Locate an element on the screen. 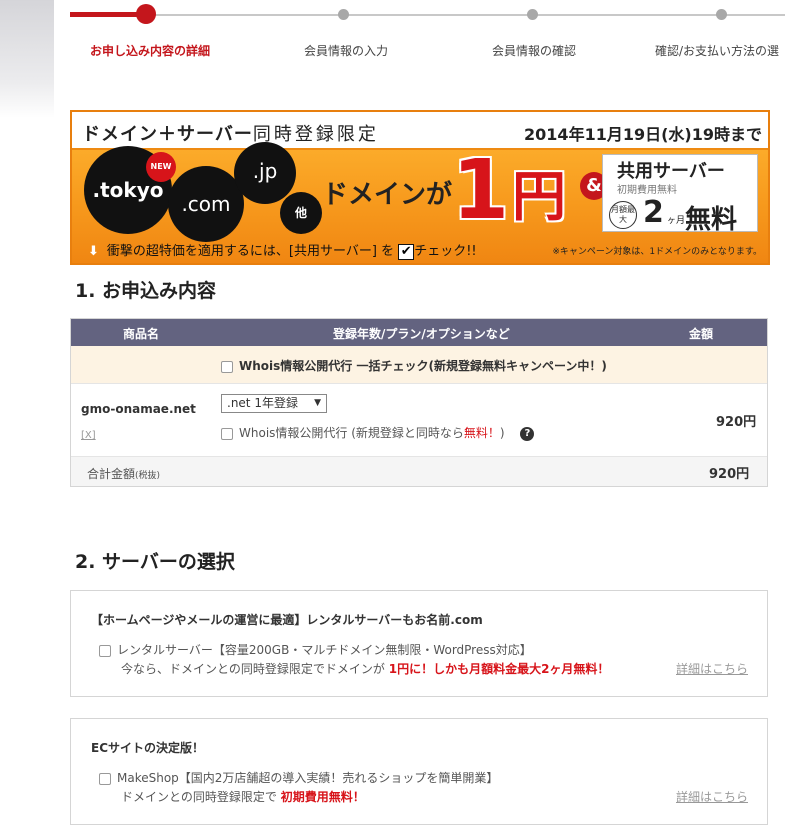 Image resolution: width=785 pixels, height=839 pixels. whois-checkbox is located at coordinates (227, 433).